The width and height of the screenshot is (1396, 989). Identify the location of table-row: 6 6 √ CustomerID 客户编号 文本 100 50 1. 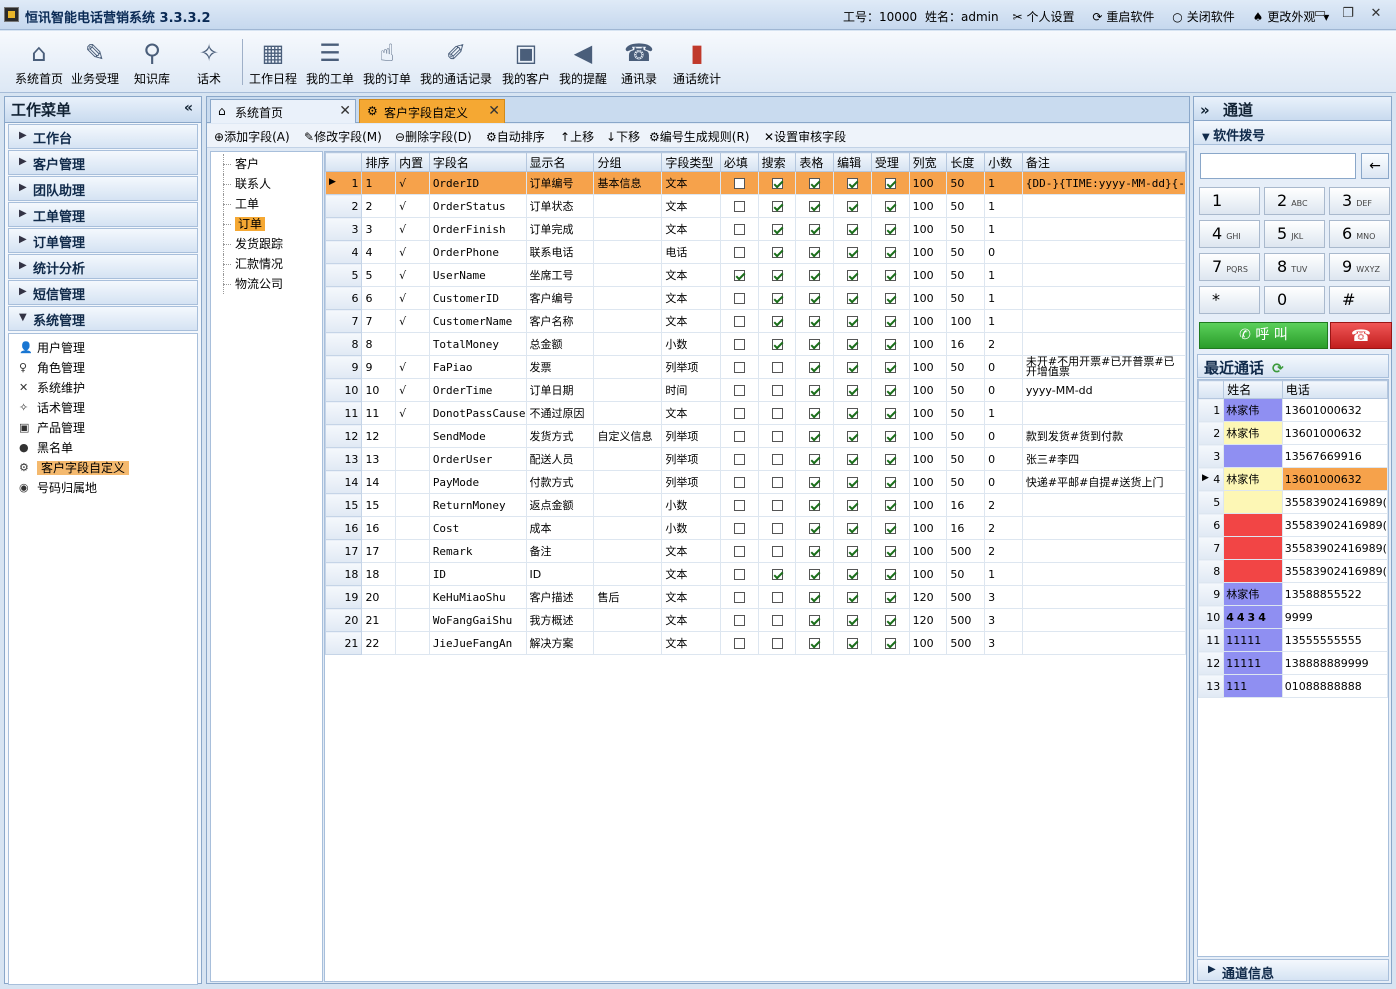
(755, 298).